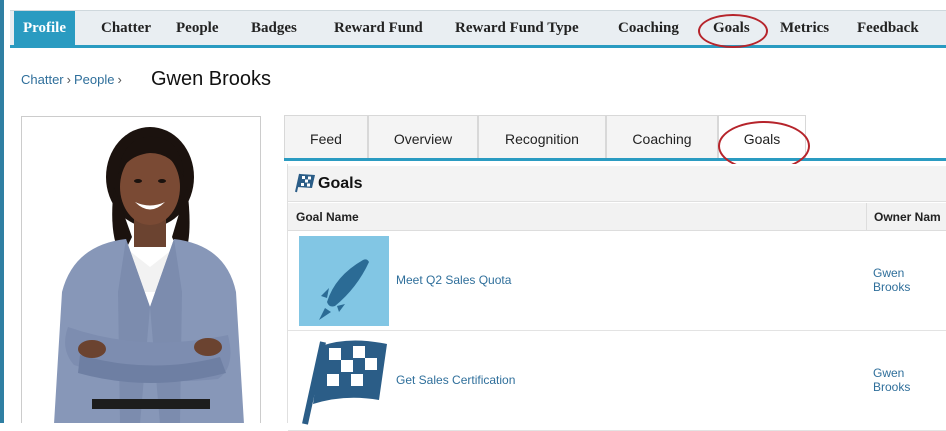  What do you see at coordinates (340, 183) in the screenshot?
I see `goals-panel-title: Goals` at bounding box center [340, 183].